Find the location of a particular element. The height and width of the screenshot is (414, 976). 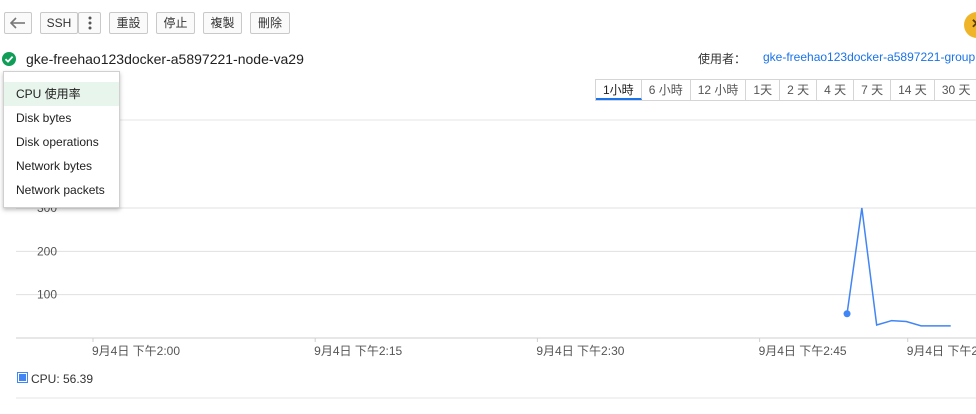

x-tick-label: 9月4日 下午2:30 is located at coordinates (580, 351).